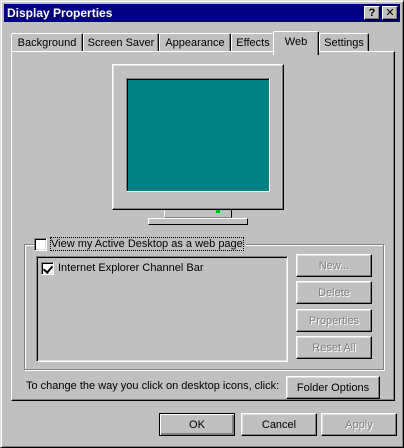  I want to click on tab-web: Web, so click(296, 43).